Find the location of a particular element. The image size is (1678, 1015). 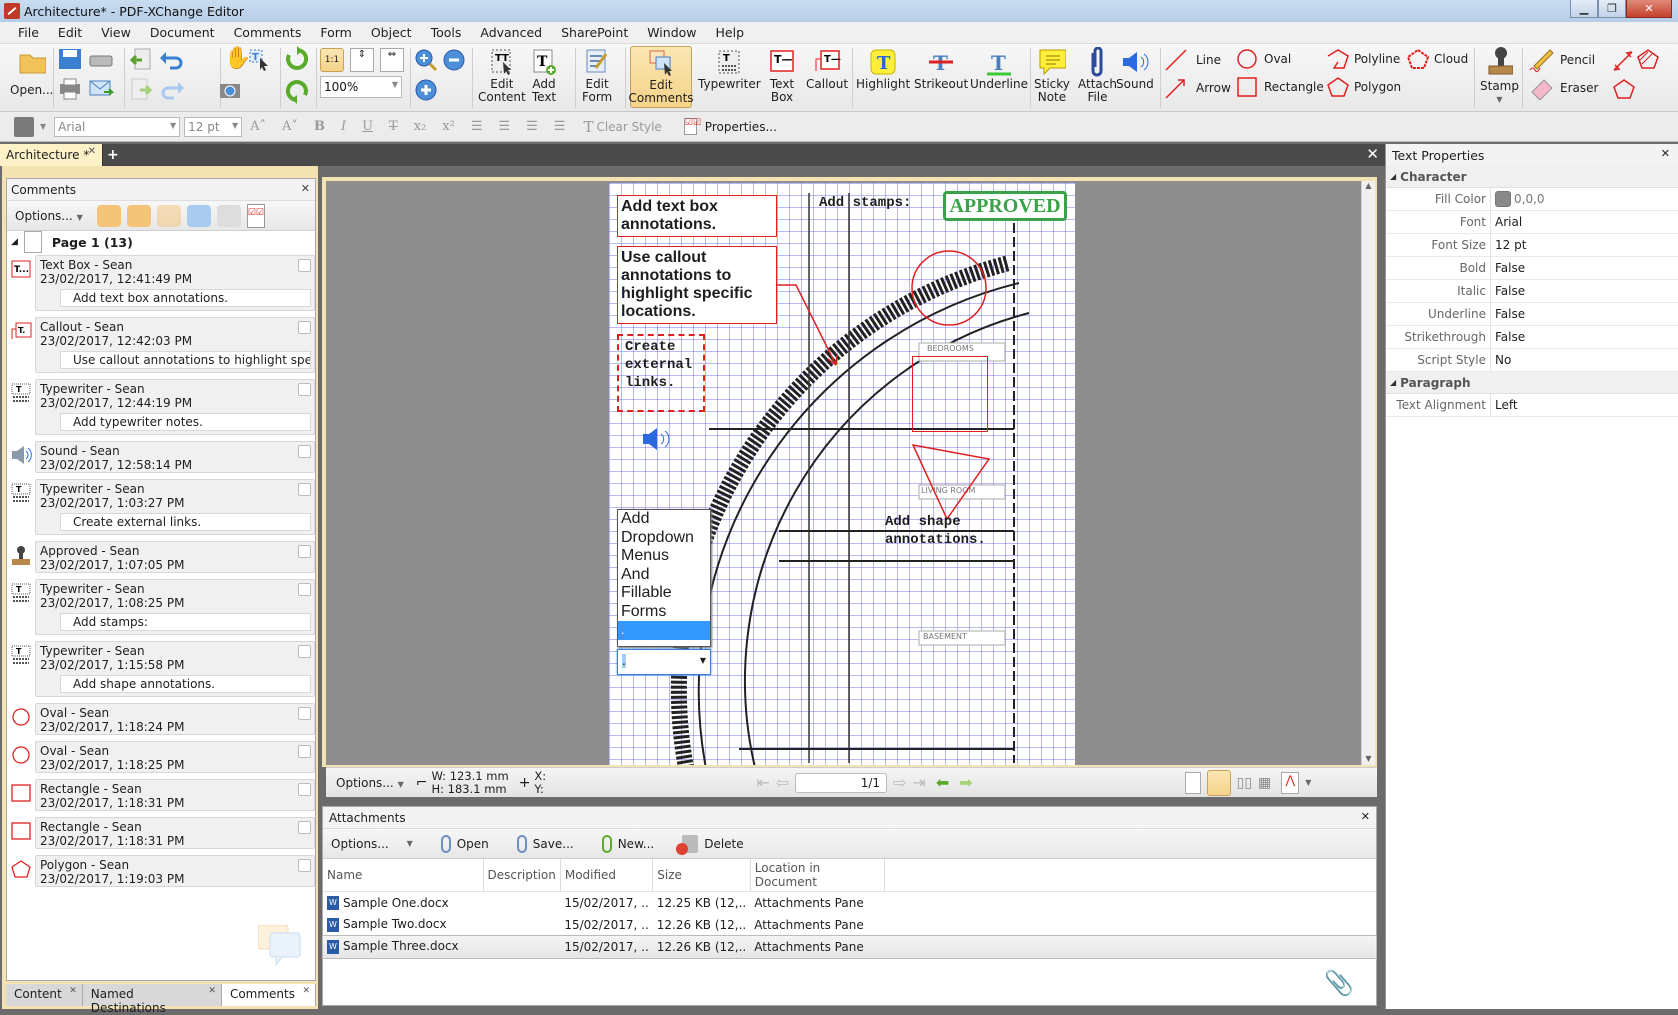

oval-annotation is located at coordinates (949, 288).